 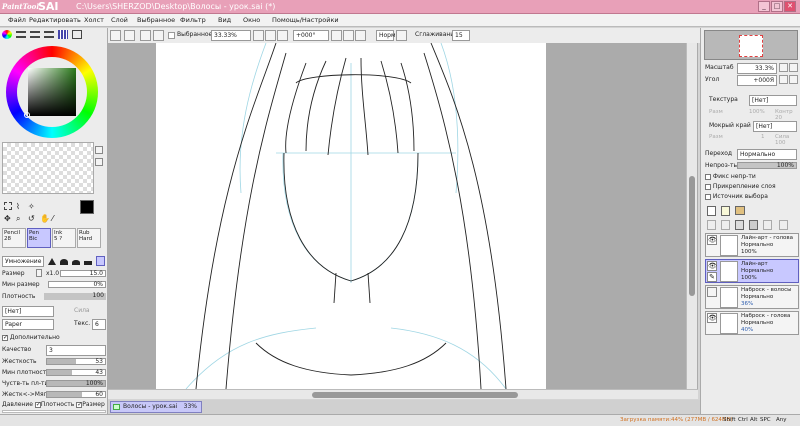 I want to click on brush-shape-3-icon, so click(x=76, y=262).